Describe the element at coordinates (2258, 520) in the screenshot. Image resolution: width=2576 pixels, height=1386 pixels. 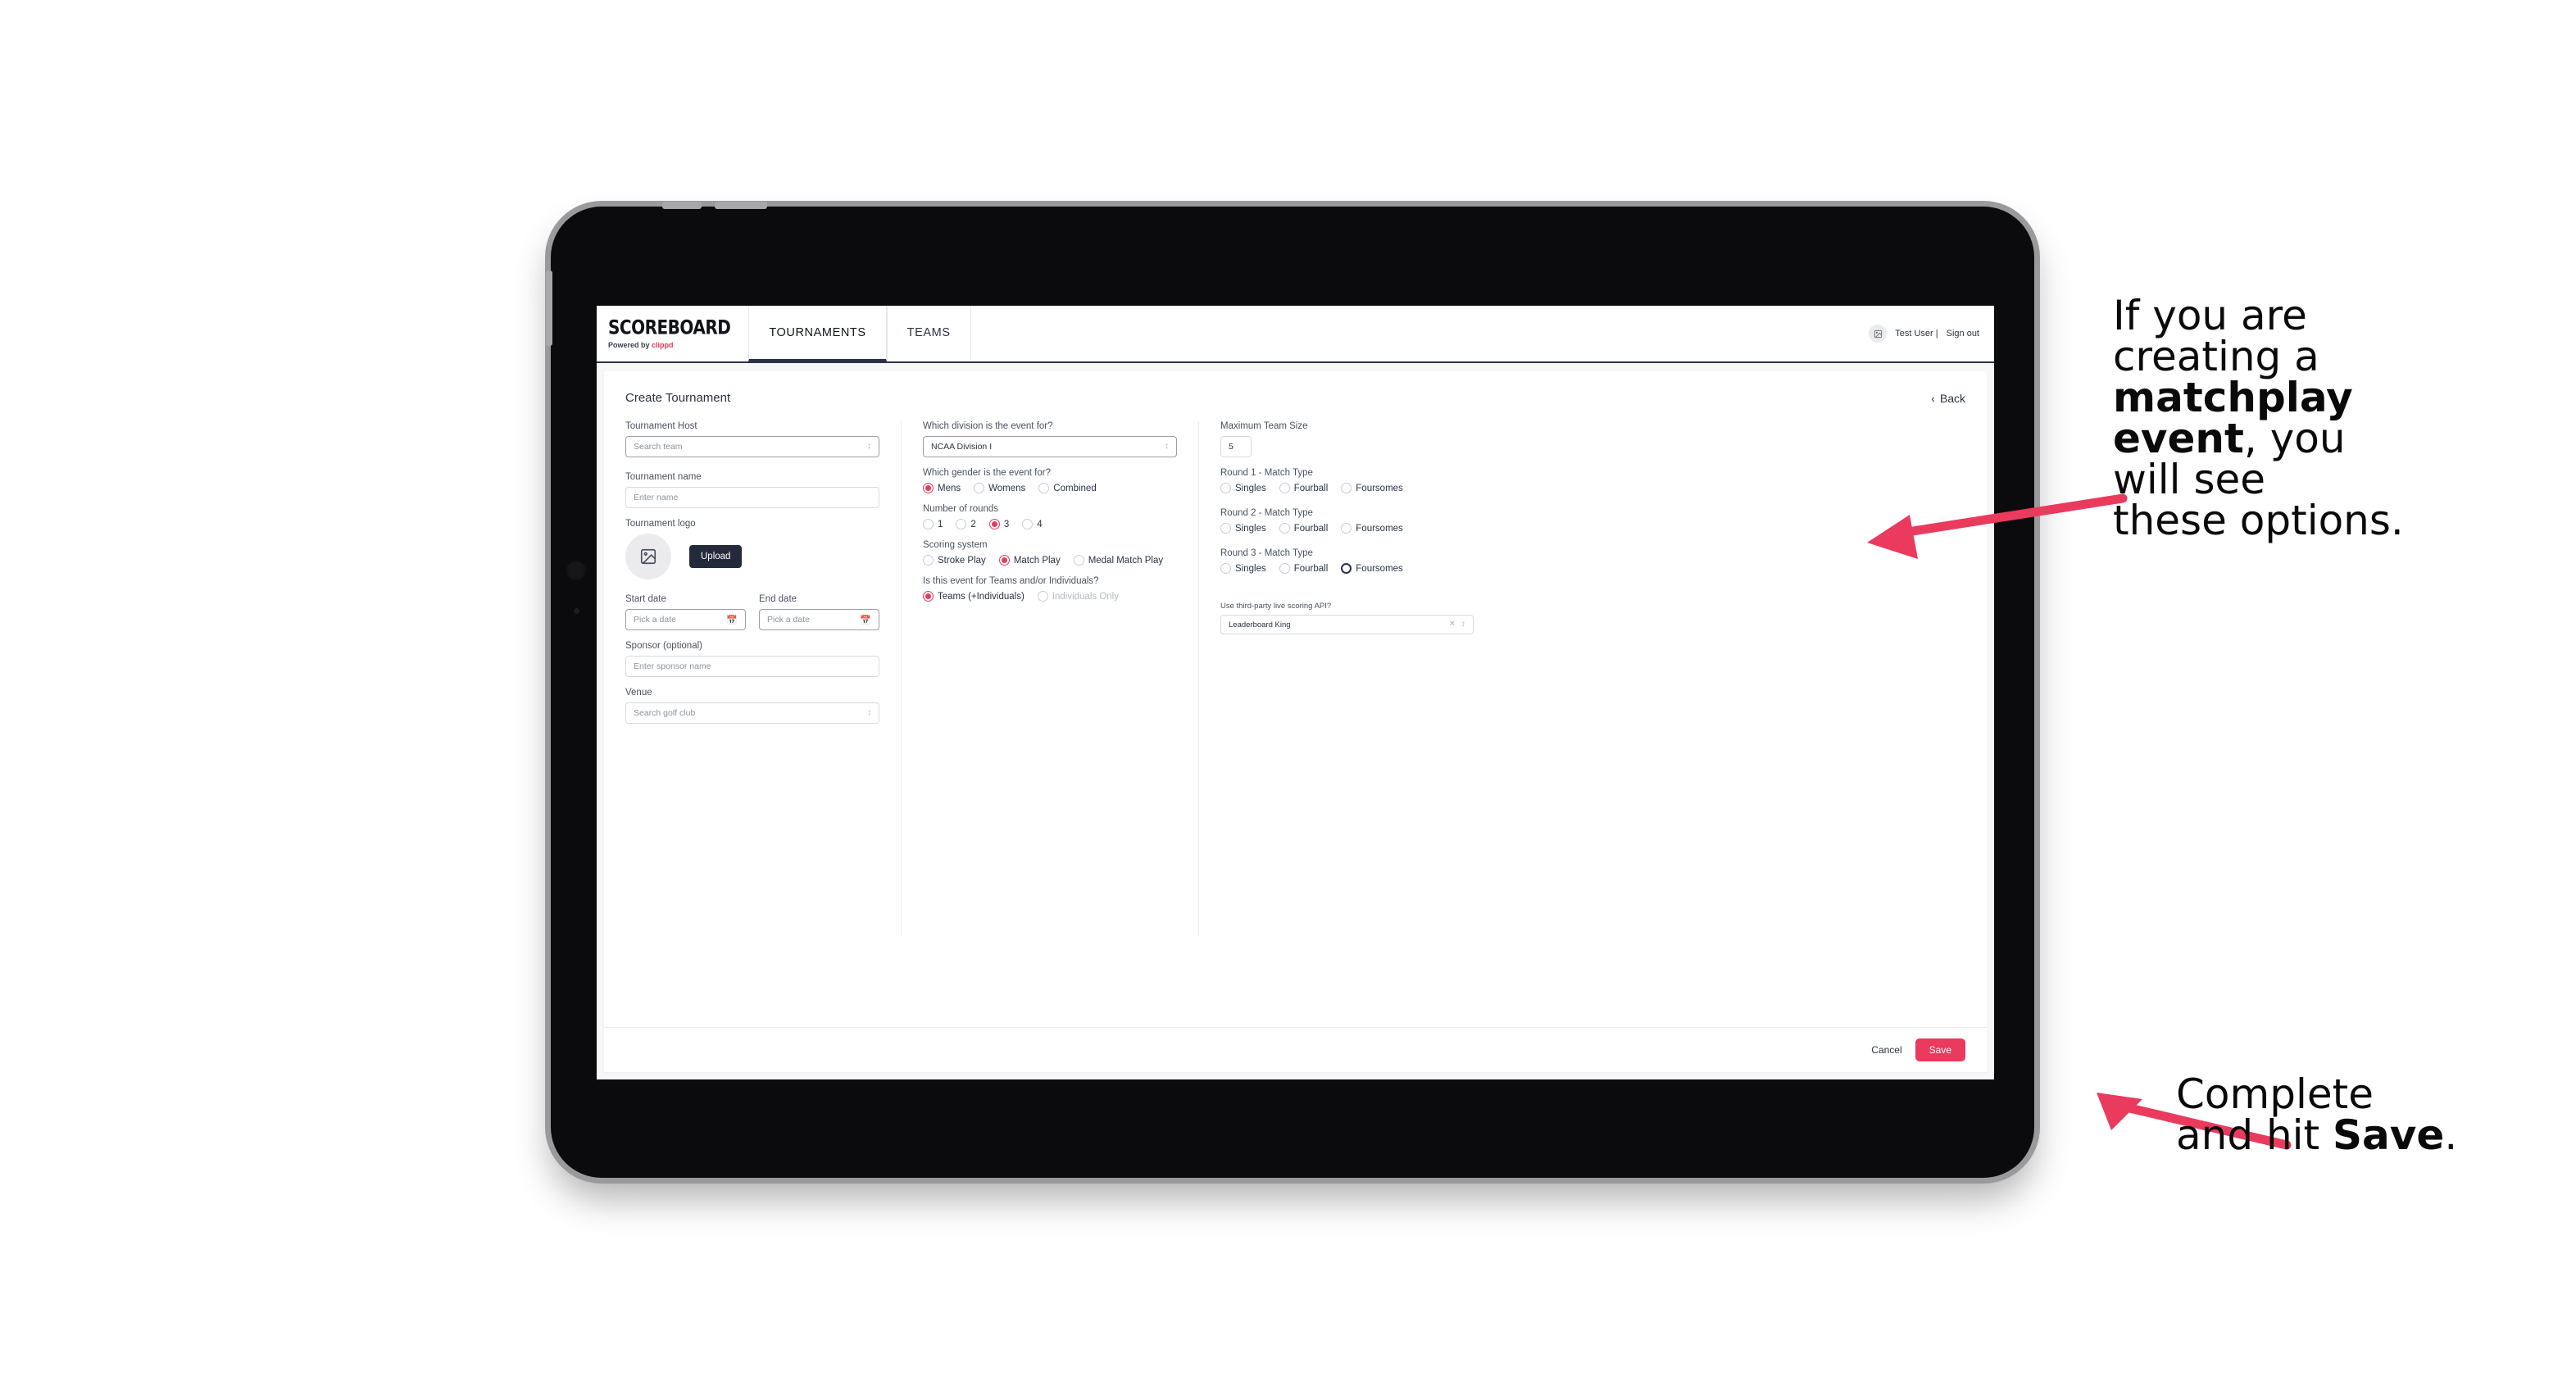
I see `anno-top-line4: these options.` at that location.